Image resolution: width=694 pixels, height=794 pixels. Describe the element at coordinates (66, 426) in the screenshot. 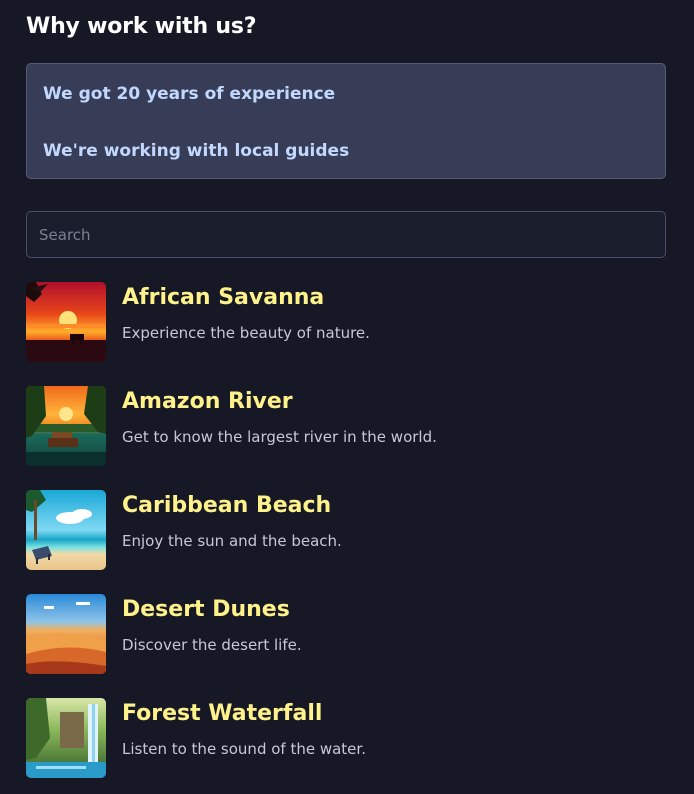

I see `river-boat-image` at that location.